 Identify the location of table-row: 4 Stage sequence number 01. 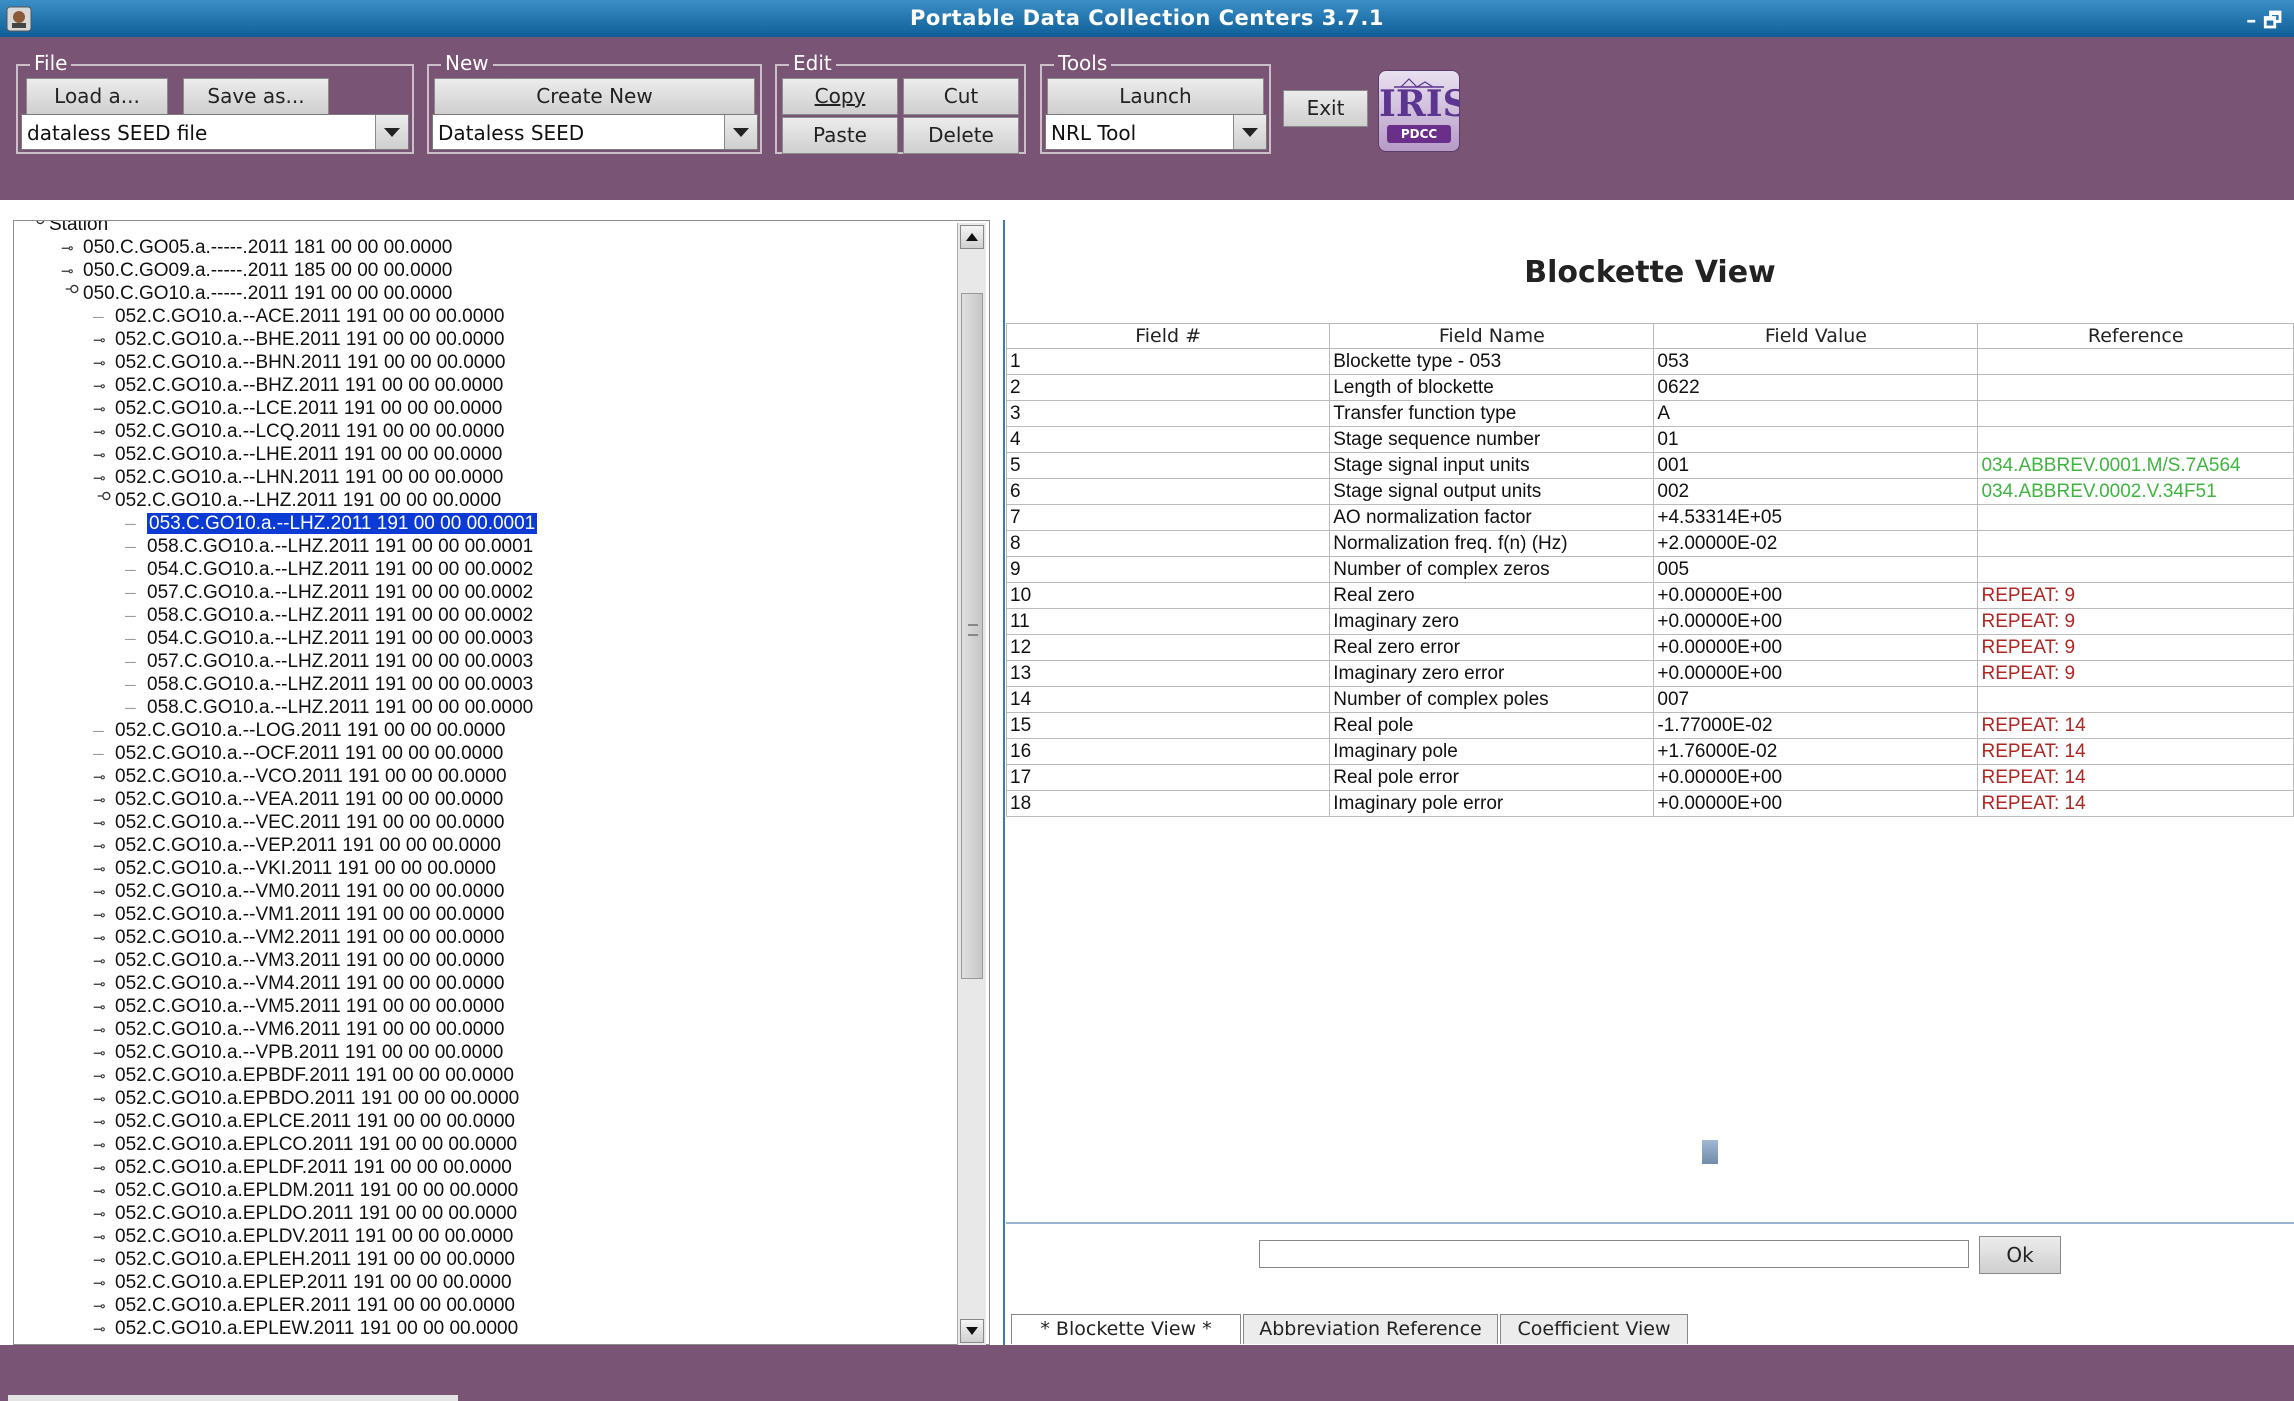
(1649, 439).